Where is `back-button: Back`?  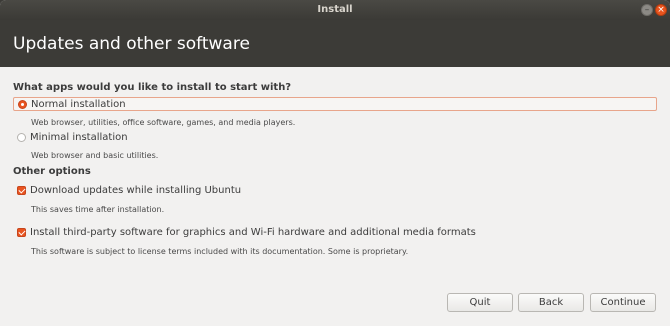 back-button: Back is located at coordinates (551, 302).